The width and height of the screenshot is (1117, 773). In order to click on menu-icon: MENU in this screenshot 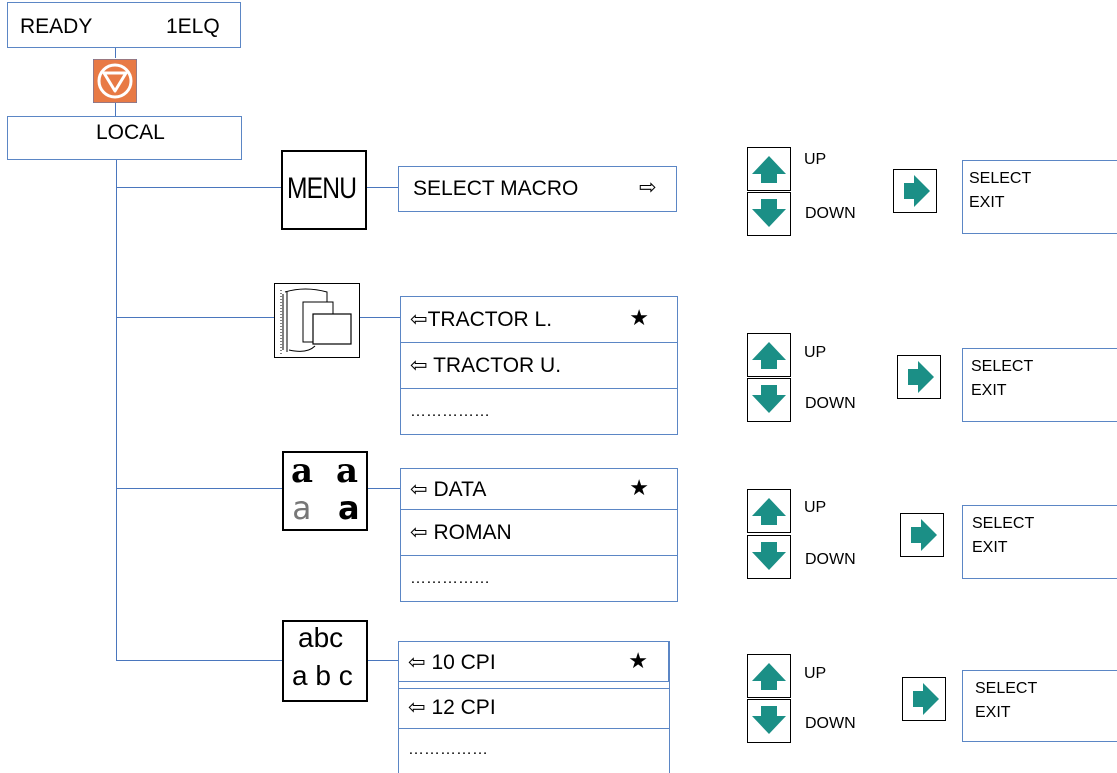, I will do `click(324, 190)`.